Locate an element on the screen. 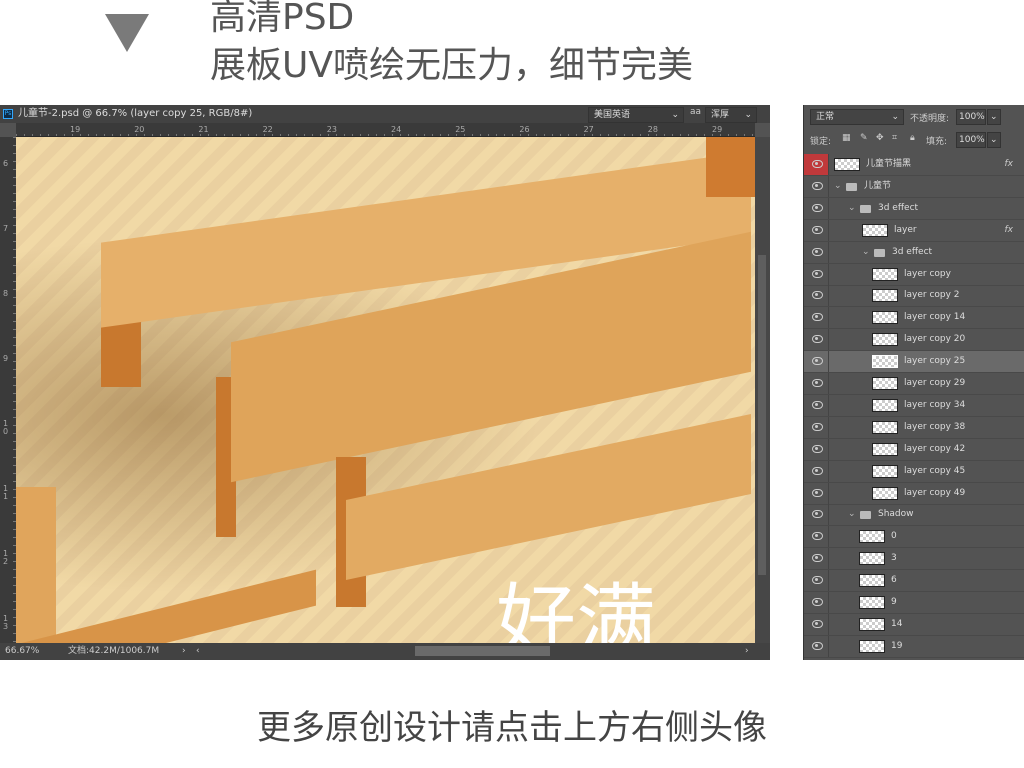  fill-input: 100% is located at coordinates (971, 140).